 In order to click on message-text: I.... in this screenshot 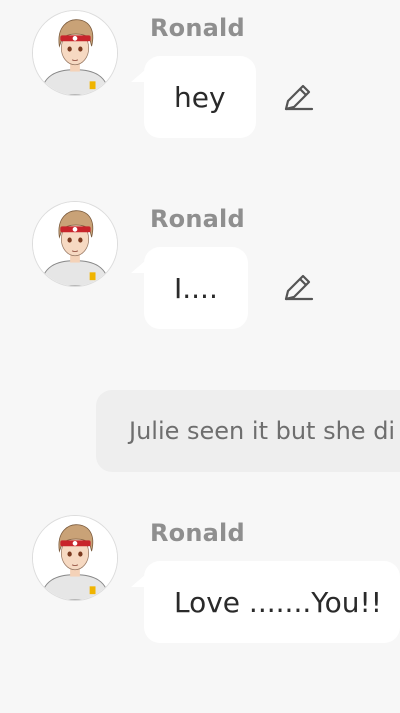, I will do `click(196, 288)`.